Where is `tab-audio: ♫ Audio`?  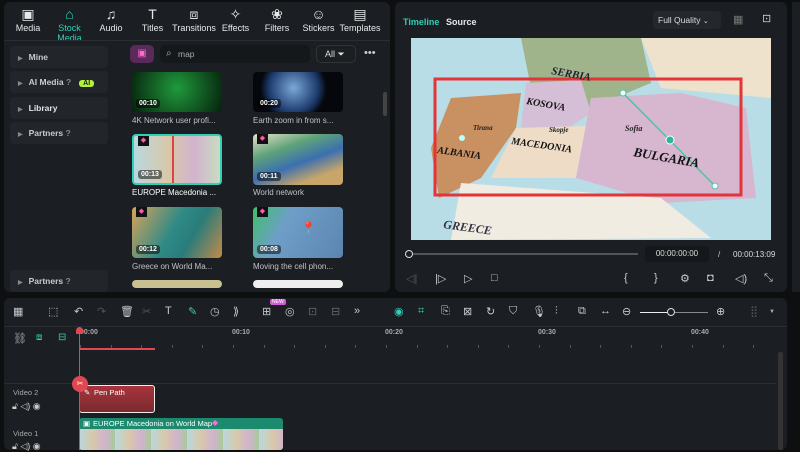 tab-audio: ♫ Audio is located at coordinates (111, 19).